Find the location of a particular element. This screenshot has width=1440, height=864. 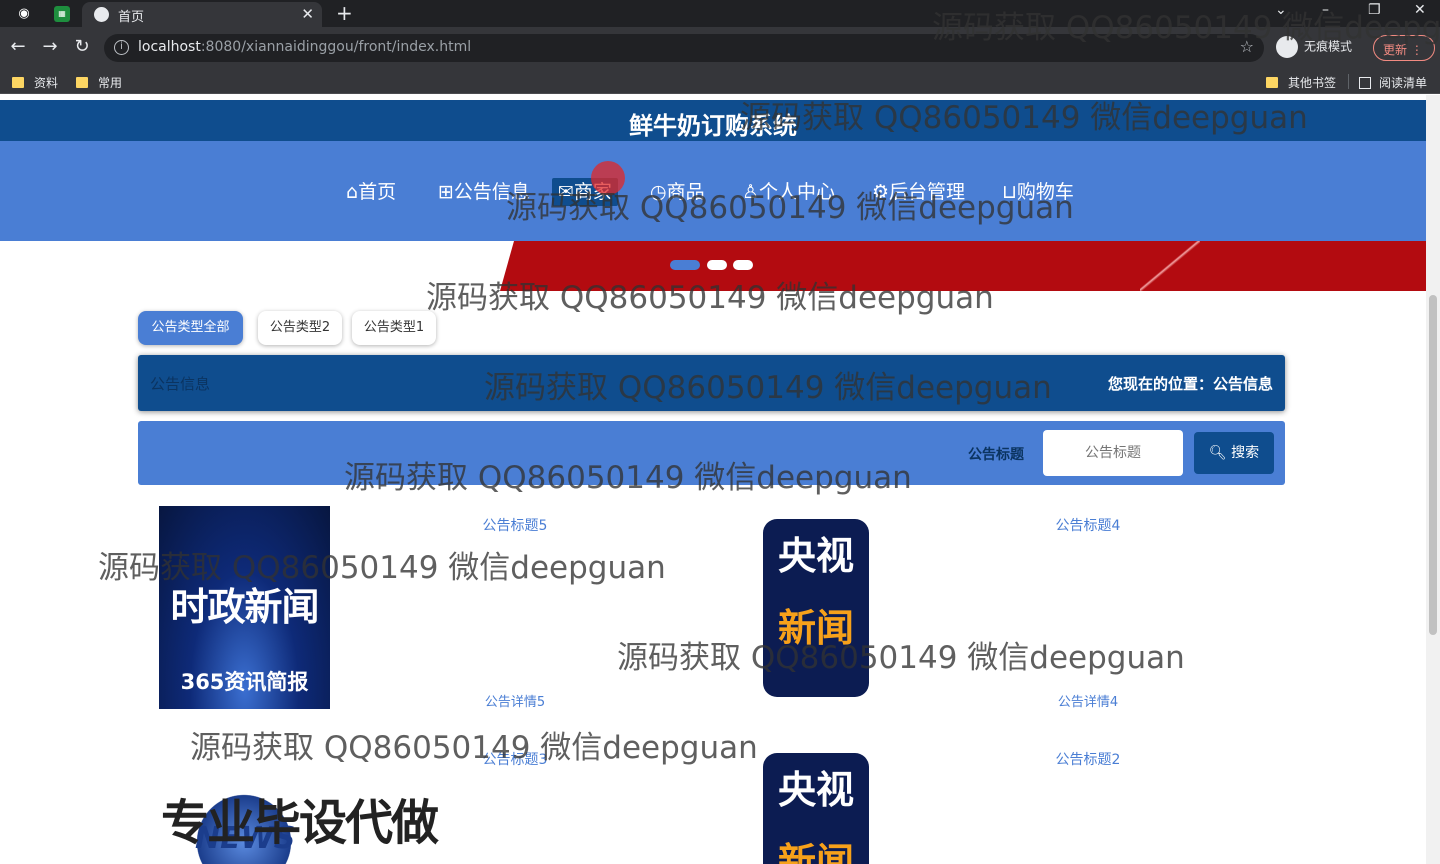

thumbnail-caption: 时政新闻 is located at coordinates (244, 607).